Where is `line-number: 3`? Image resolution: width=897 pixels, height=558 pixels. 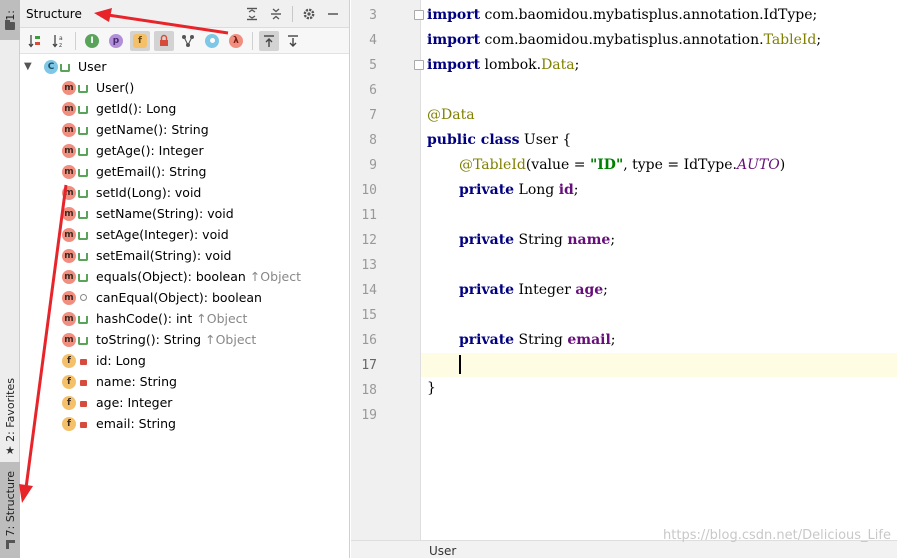
line-number: 3 is located at coordinates (373, 15).